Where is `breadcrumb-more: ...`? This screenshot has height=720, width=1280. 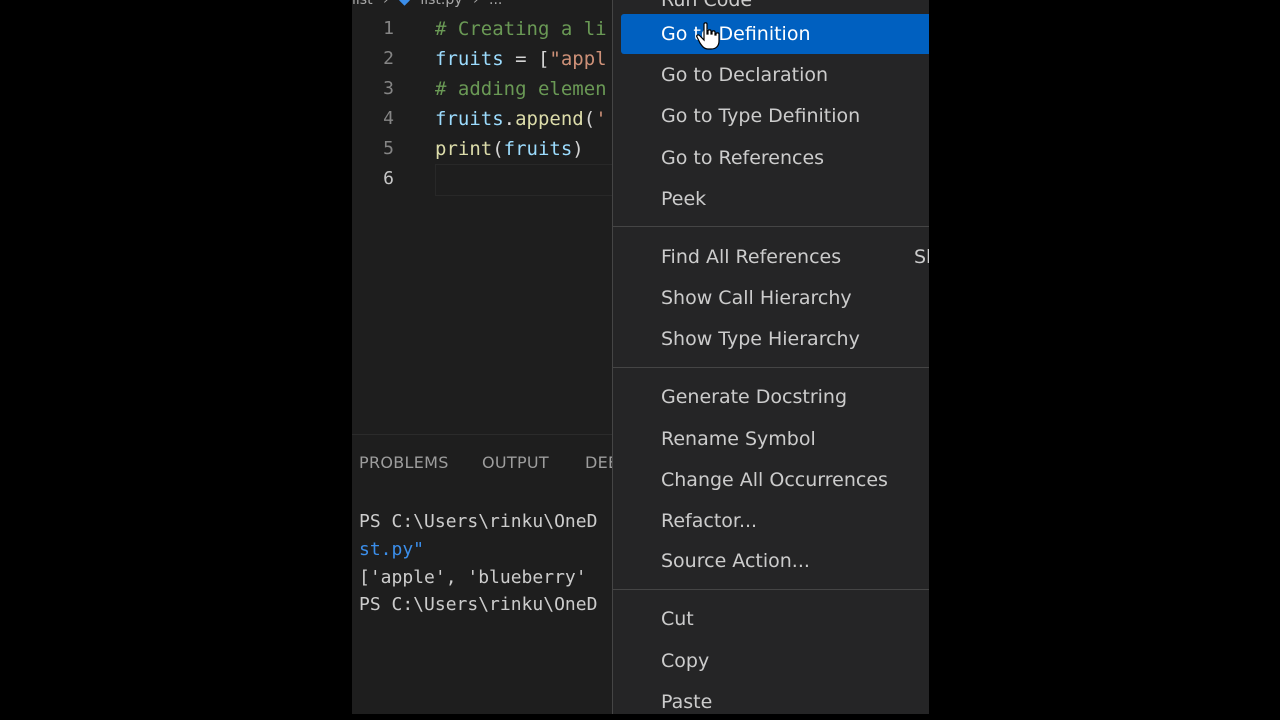 breadcrumb-more: ... is located at coordinates (495, 4).